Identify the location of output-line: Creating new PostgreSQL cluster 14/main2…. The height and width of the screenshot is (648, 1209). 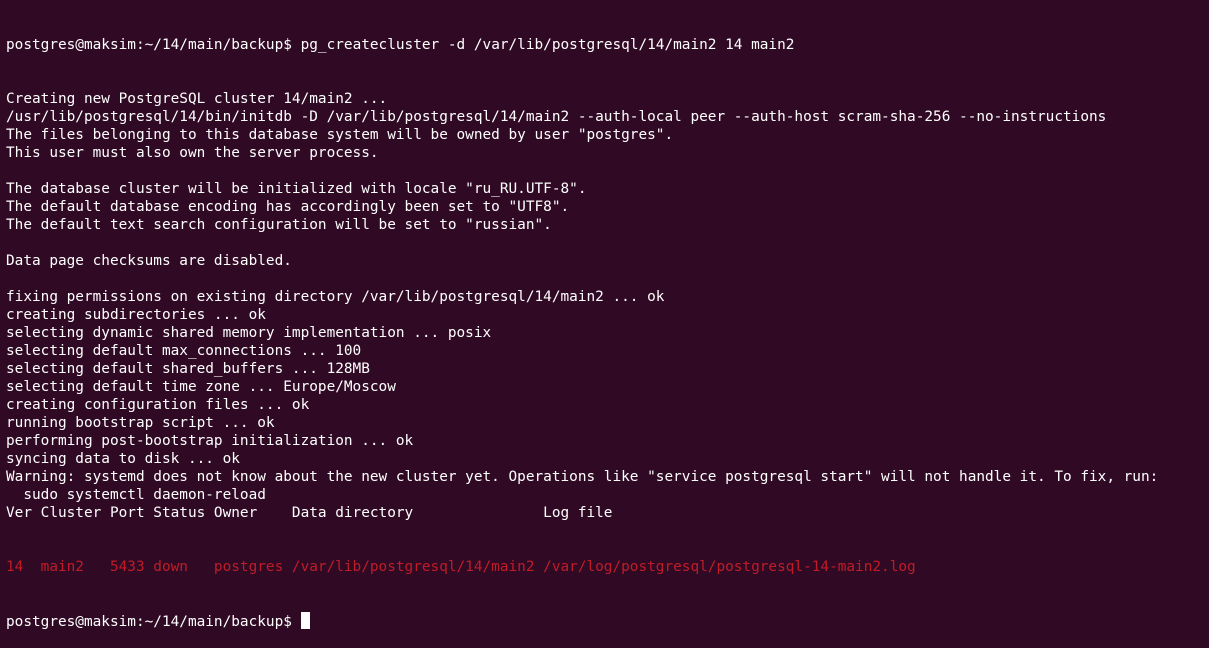
(197, 99).